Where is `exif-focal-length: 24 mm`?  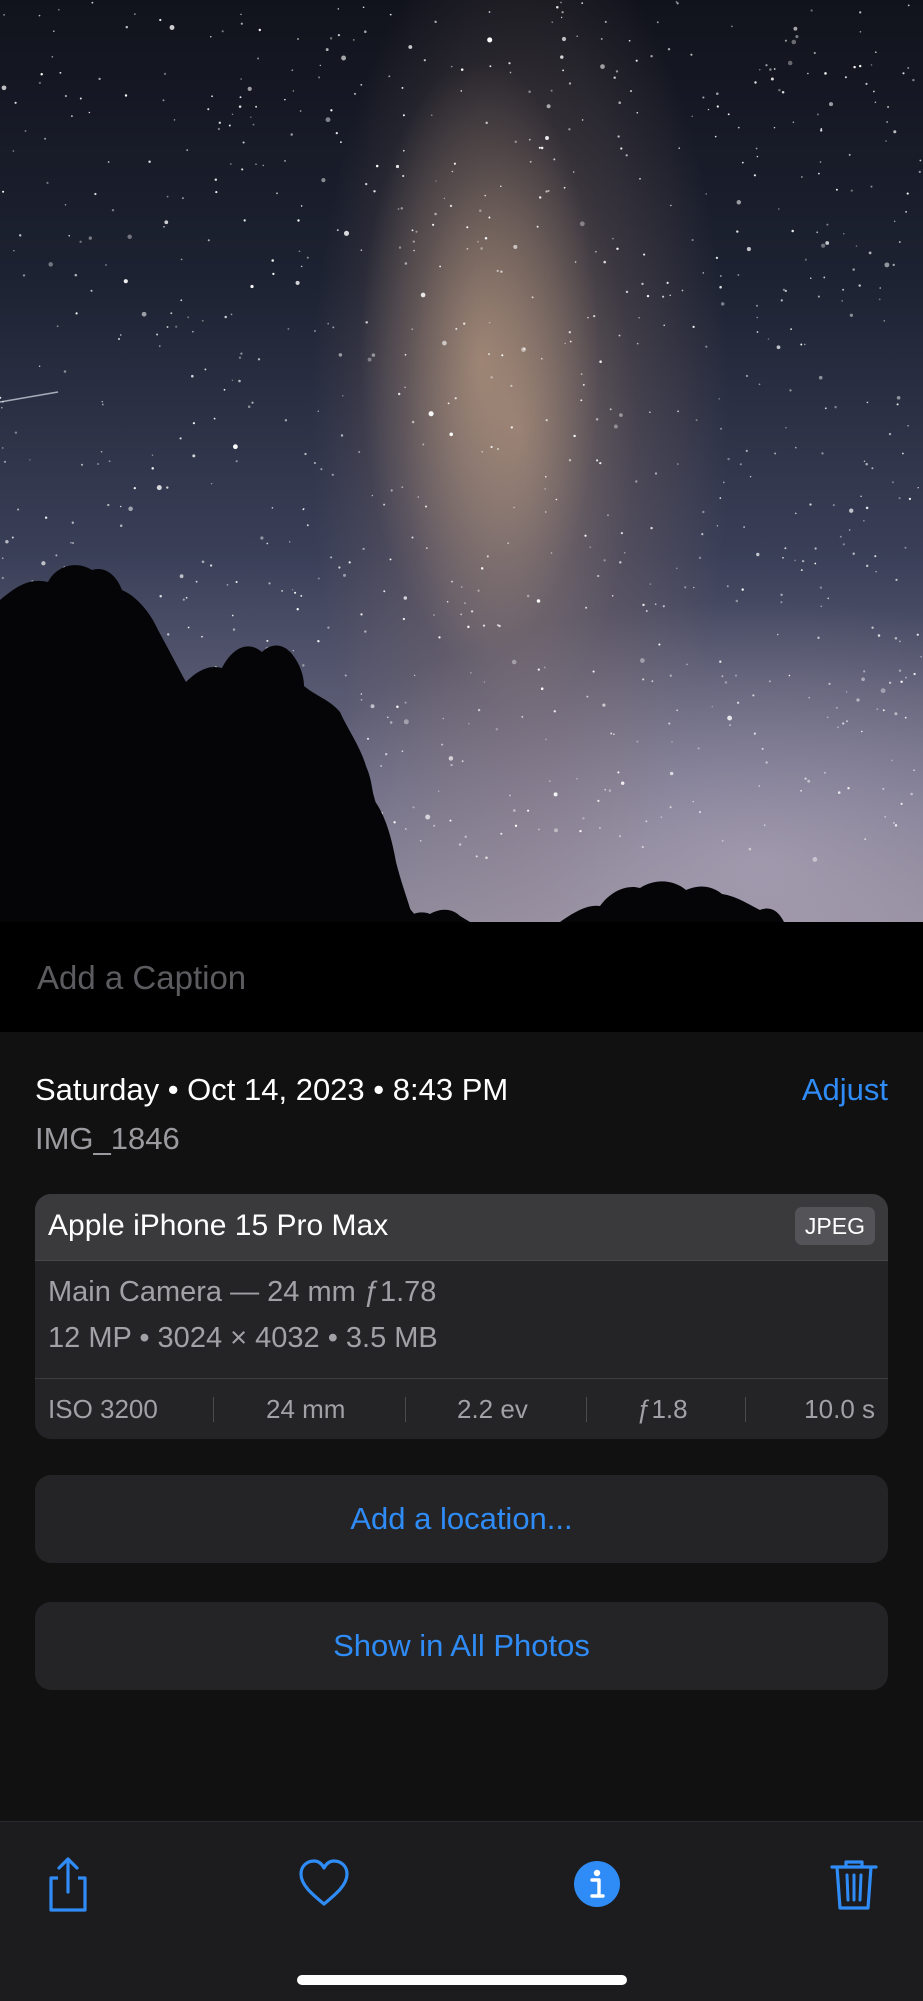
exif-focal-length: 24 mm is located at coordinates (306, 1409).